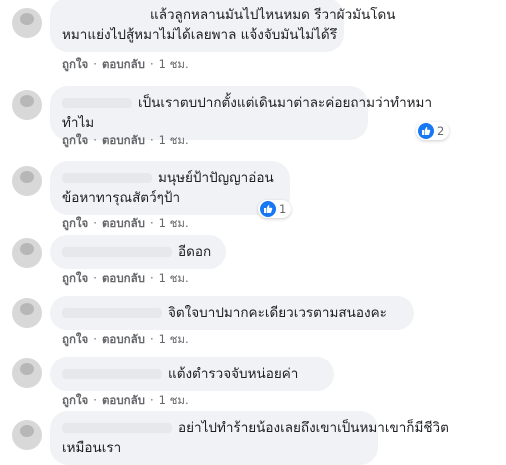 This screenshot has height=465, width=506. What do you see at coordinates (78, 123) in the screenshot?
I see `comment-text-line: ทำไม` at bounding box center [78, 123].